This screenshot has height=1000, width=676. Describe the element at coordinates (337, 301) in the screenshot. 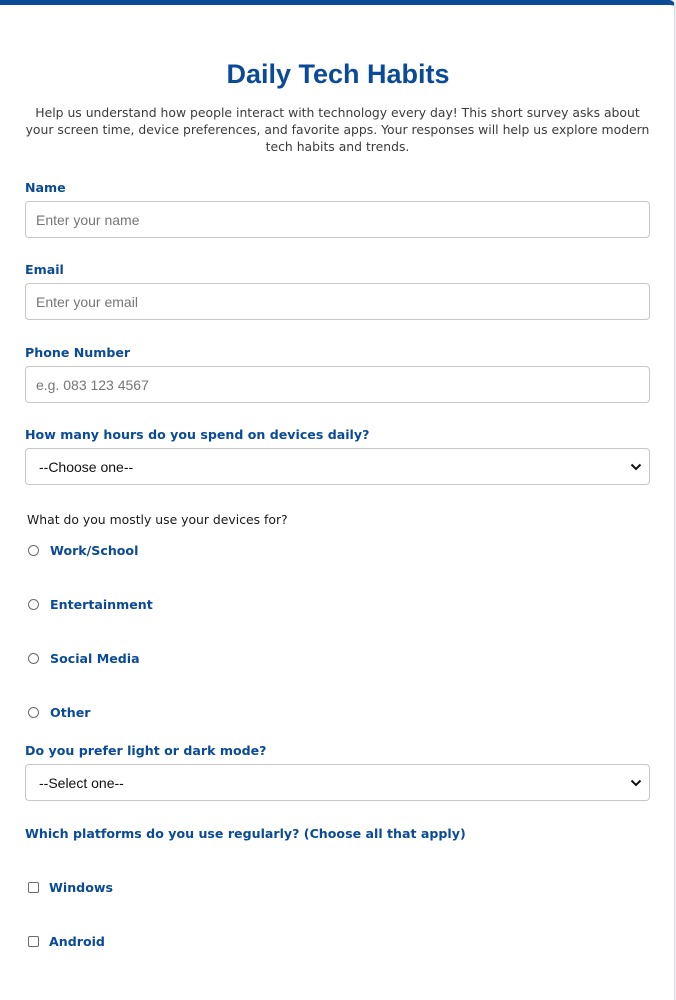

I see `email-input` at that location.